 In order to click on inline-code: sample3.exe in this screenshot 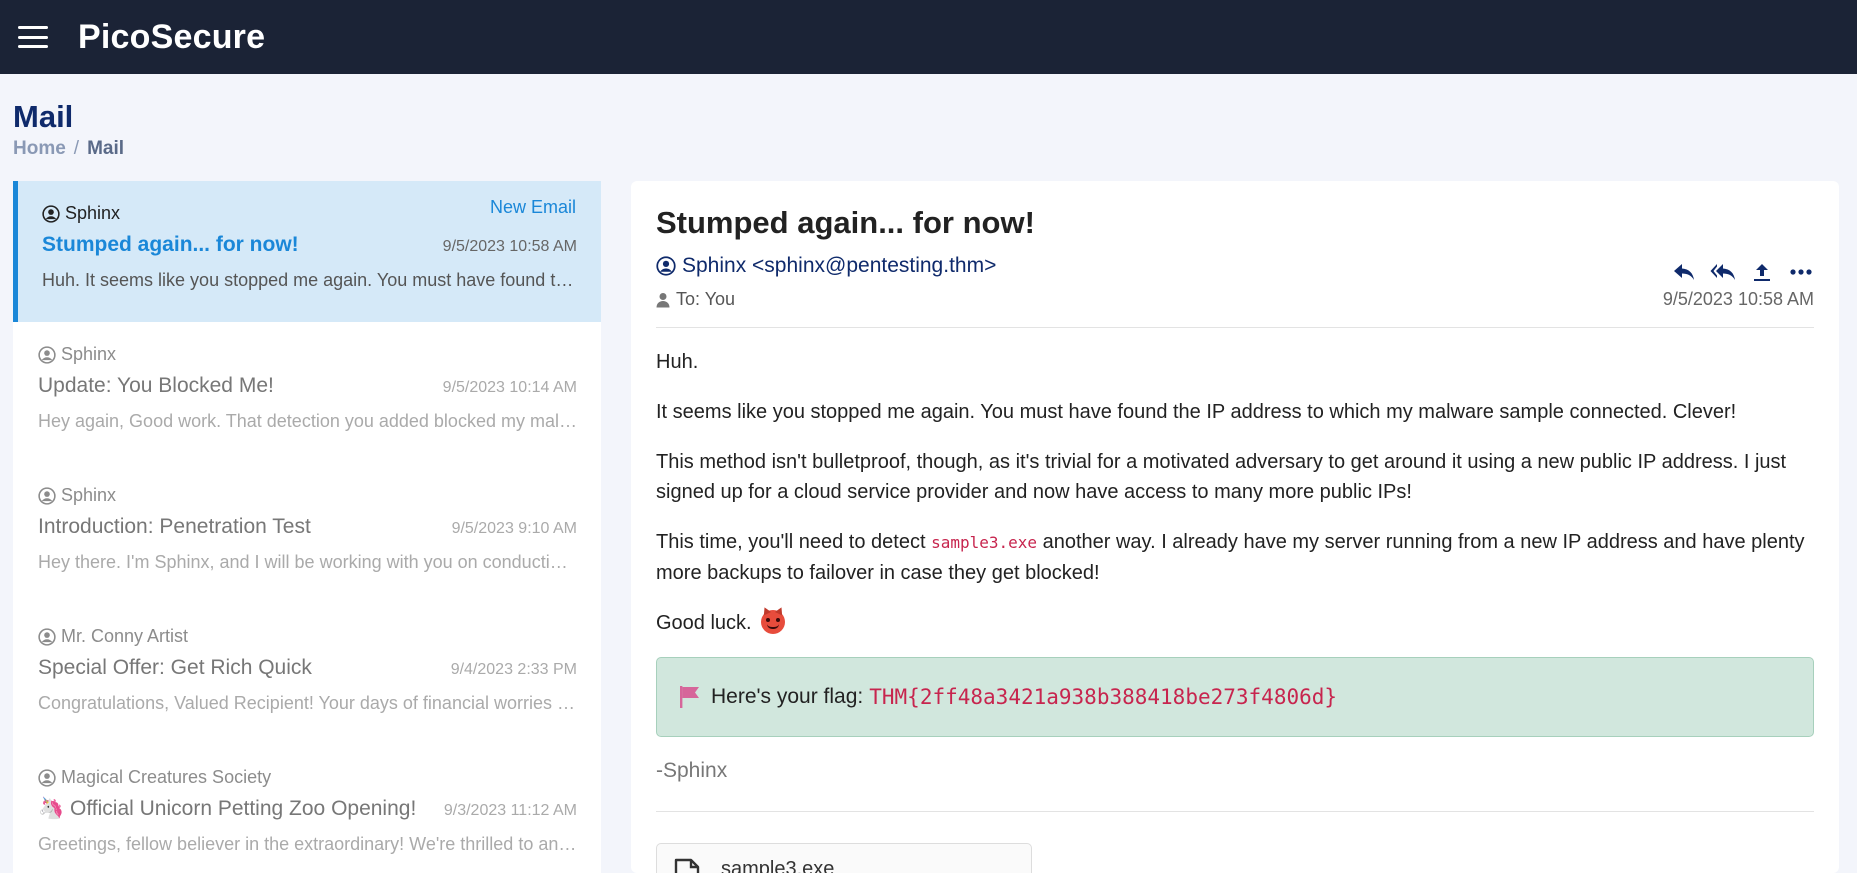, I will do `click(984, 542)`.